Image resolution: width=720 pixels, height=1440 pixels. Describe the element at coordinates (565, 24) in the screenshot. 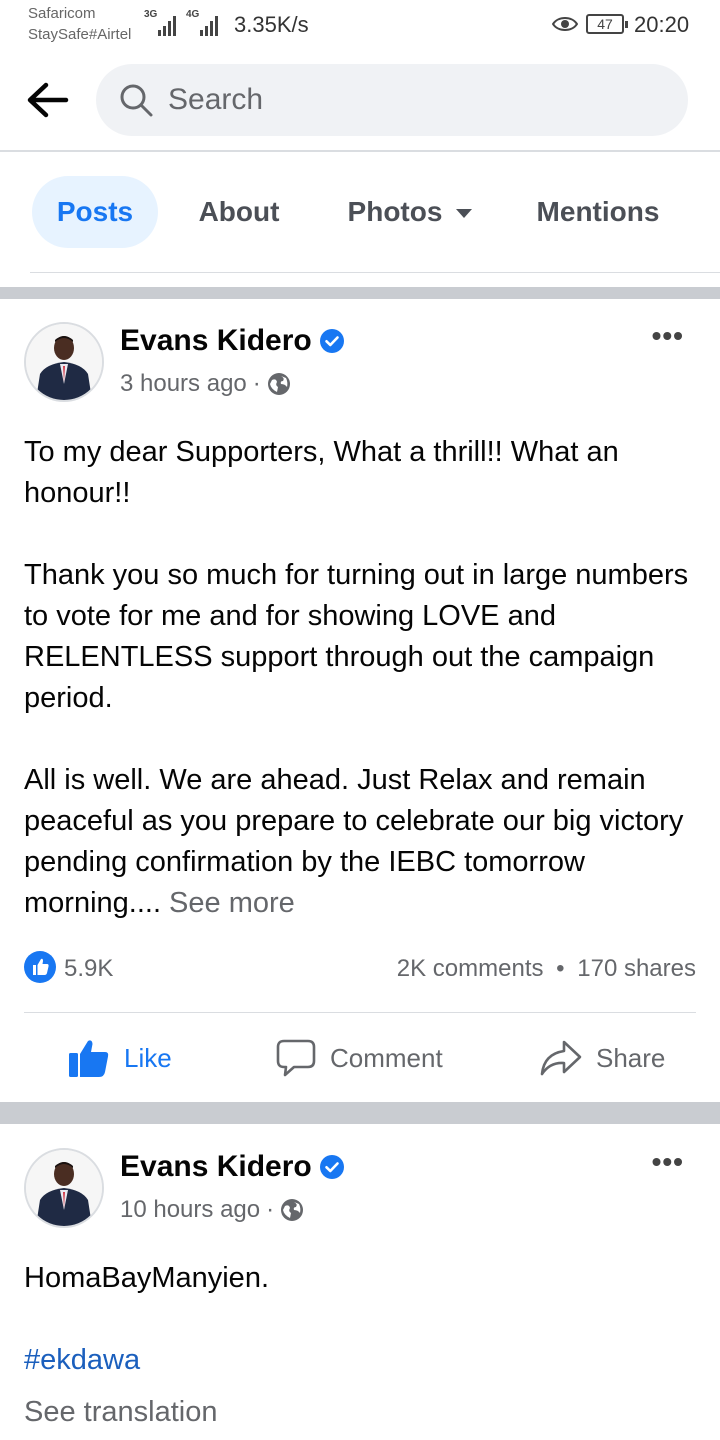

I see `eye-icon` at that location.